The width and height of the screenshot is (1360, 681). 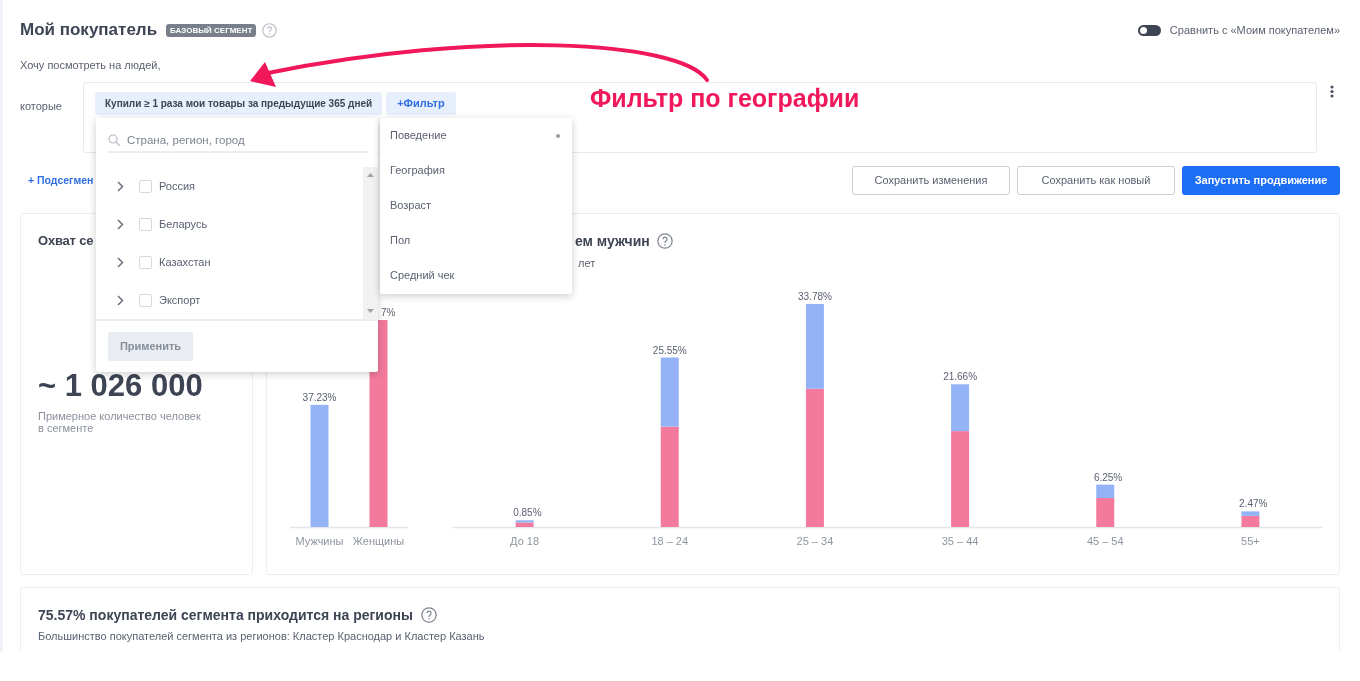 I want to click on value-label: 33.78%, so click(x=815, y=296).